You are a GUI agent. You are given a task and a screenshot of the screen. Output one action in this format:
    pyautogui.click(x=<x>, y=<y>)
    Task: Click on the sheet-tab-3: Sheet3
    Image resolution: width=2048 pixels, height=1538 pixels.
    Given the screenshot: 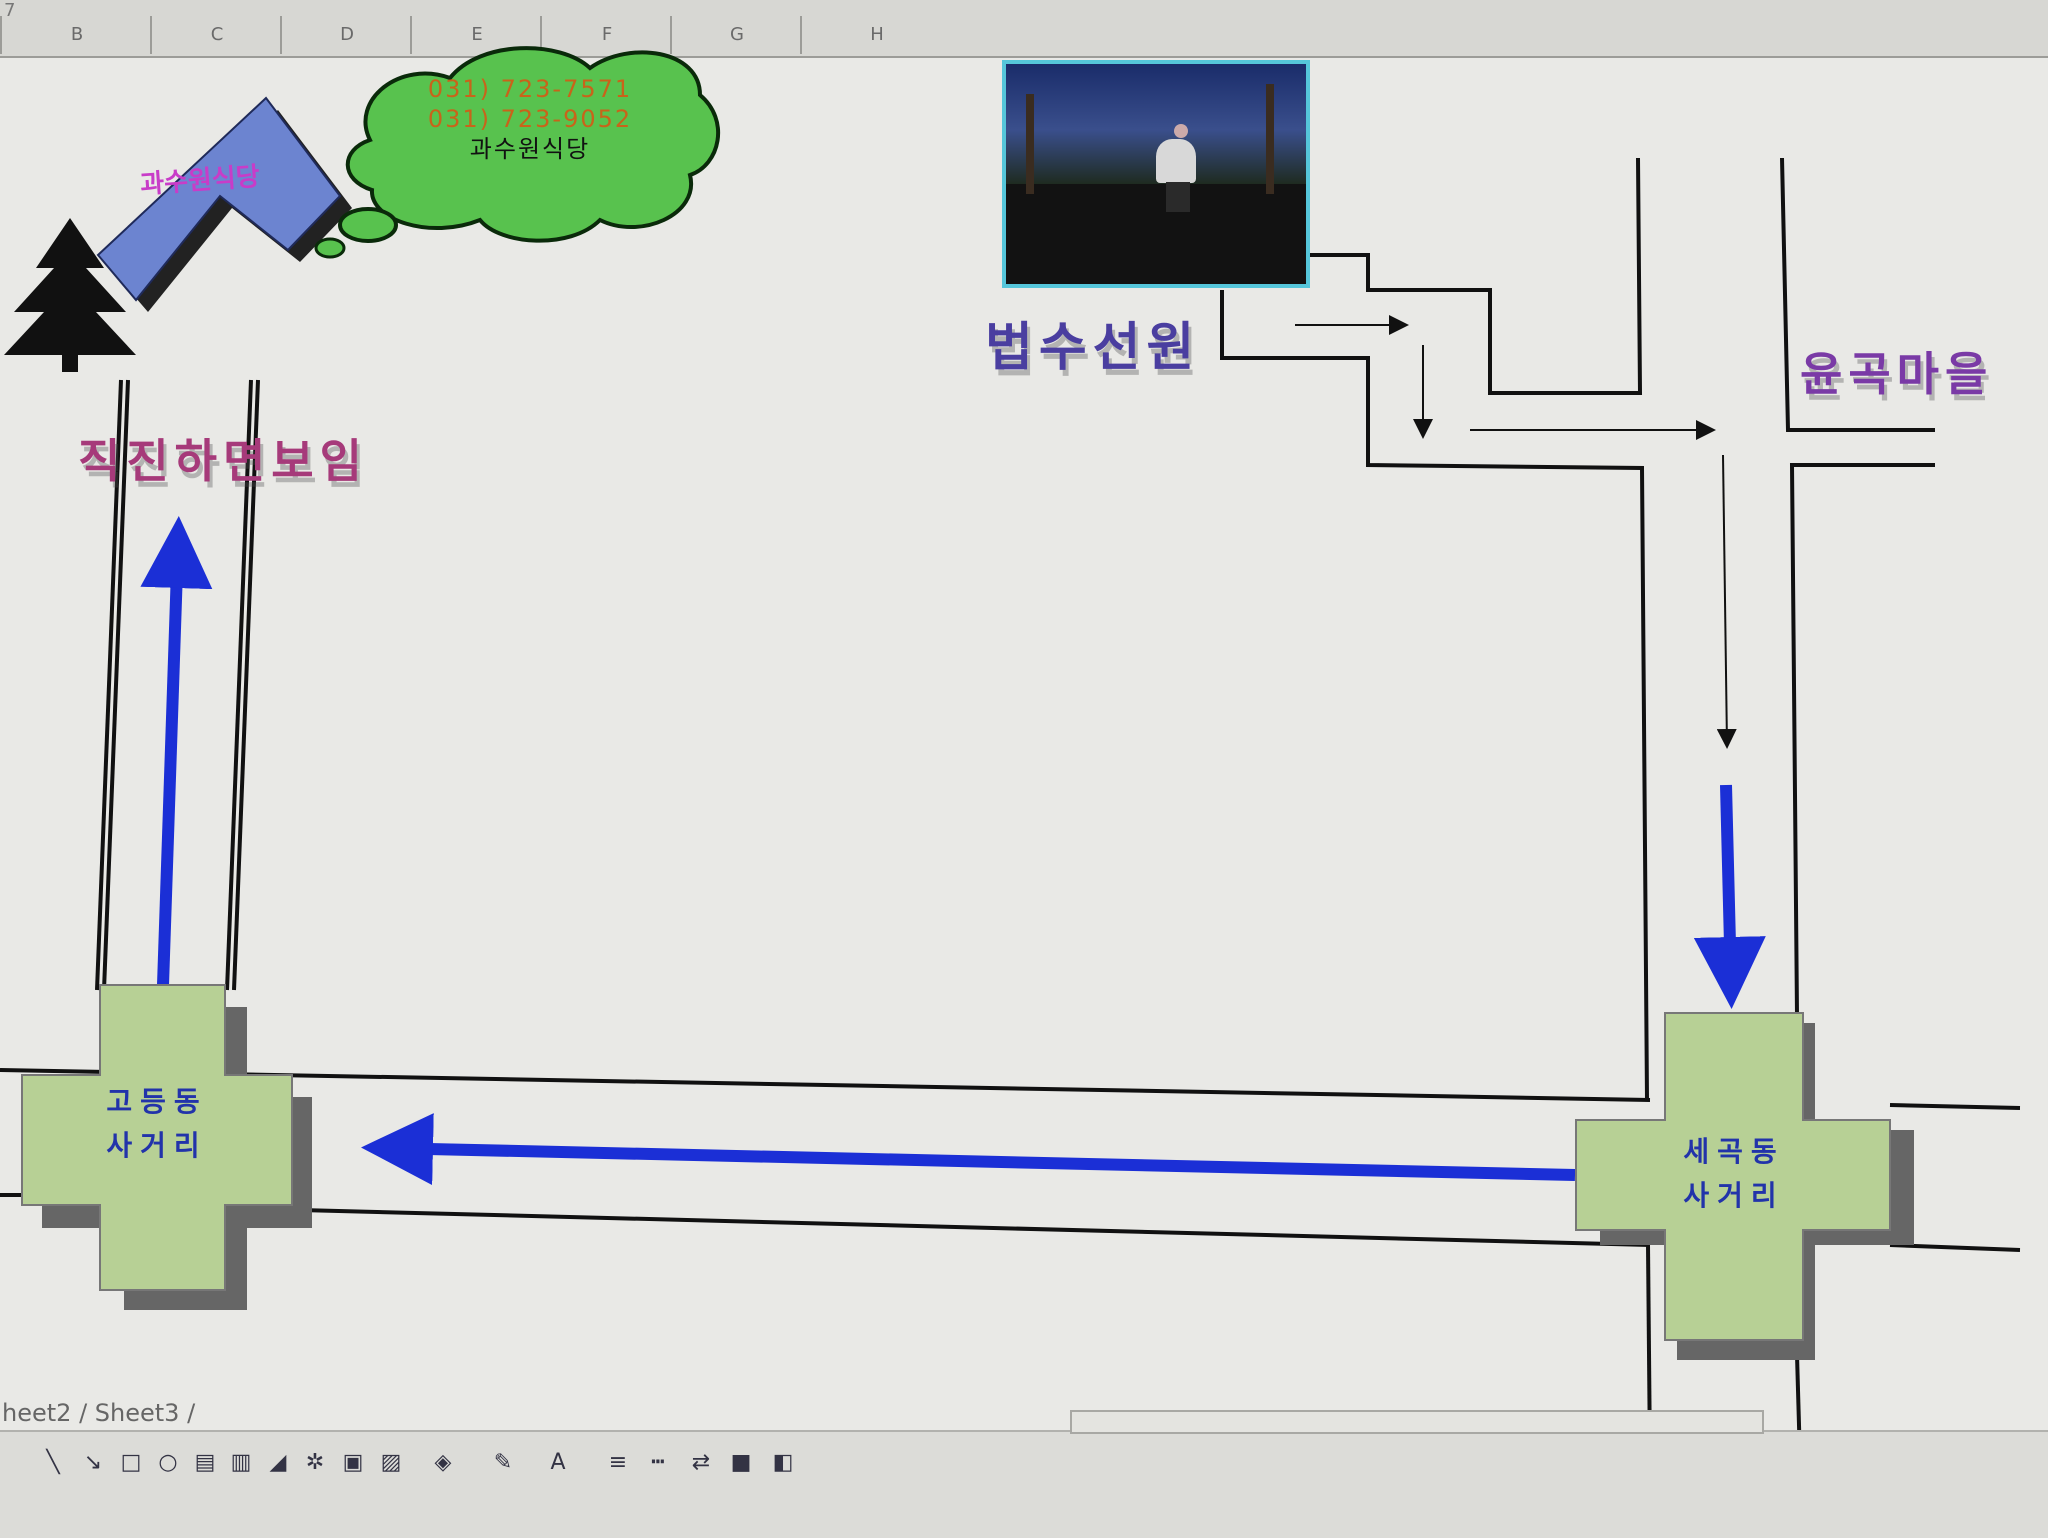 What is the action you would take?
    pyautogui.click(x=137, y=1413)
    